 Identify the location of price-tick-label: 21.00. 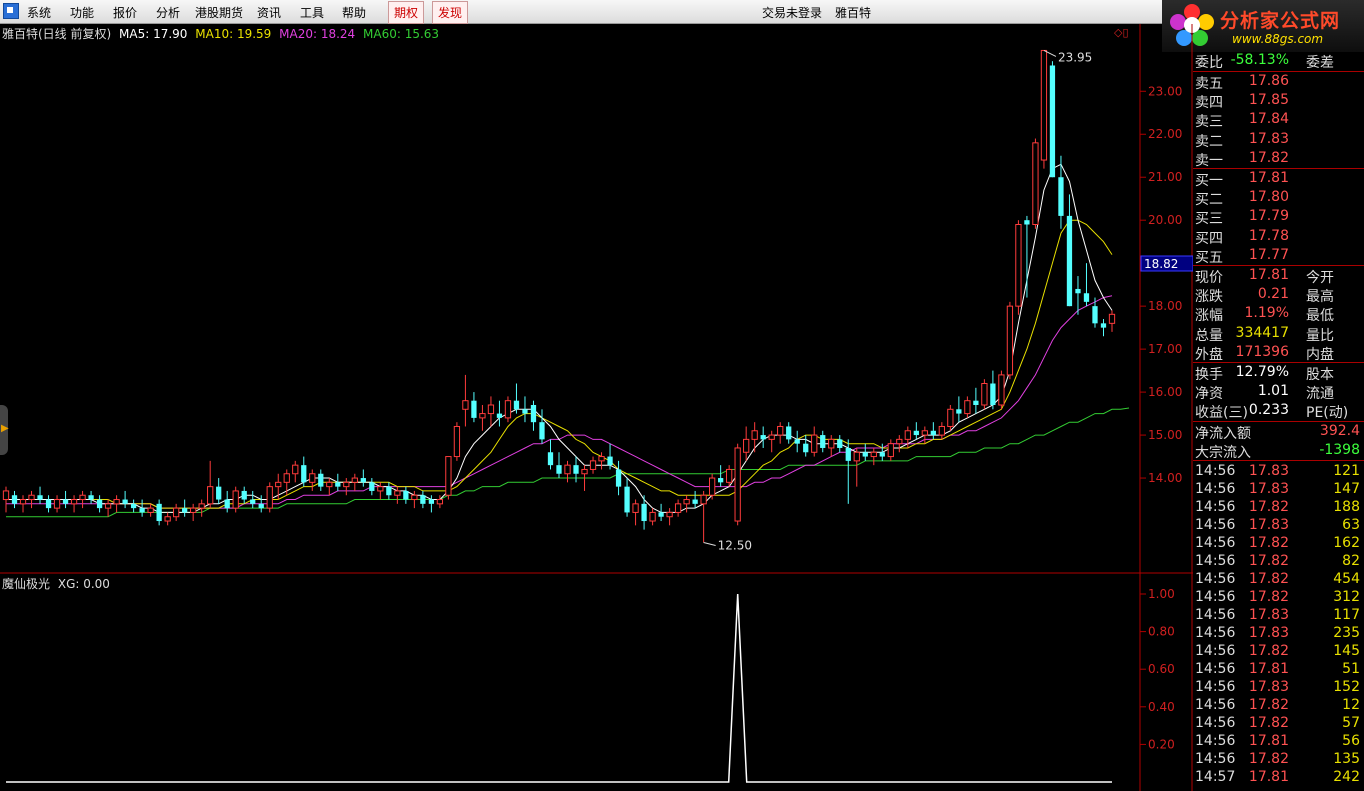
(1165, 177).